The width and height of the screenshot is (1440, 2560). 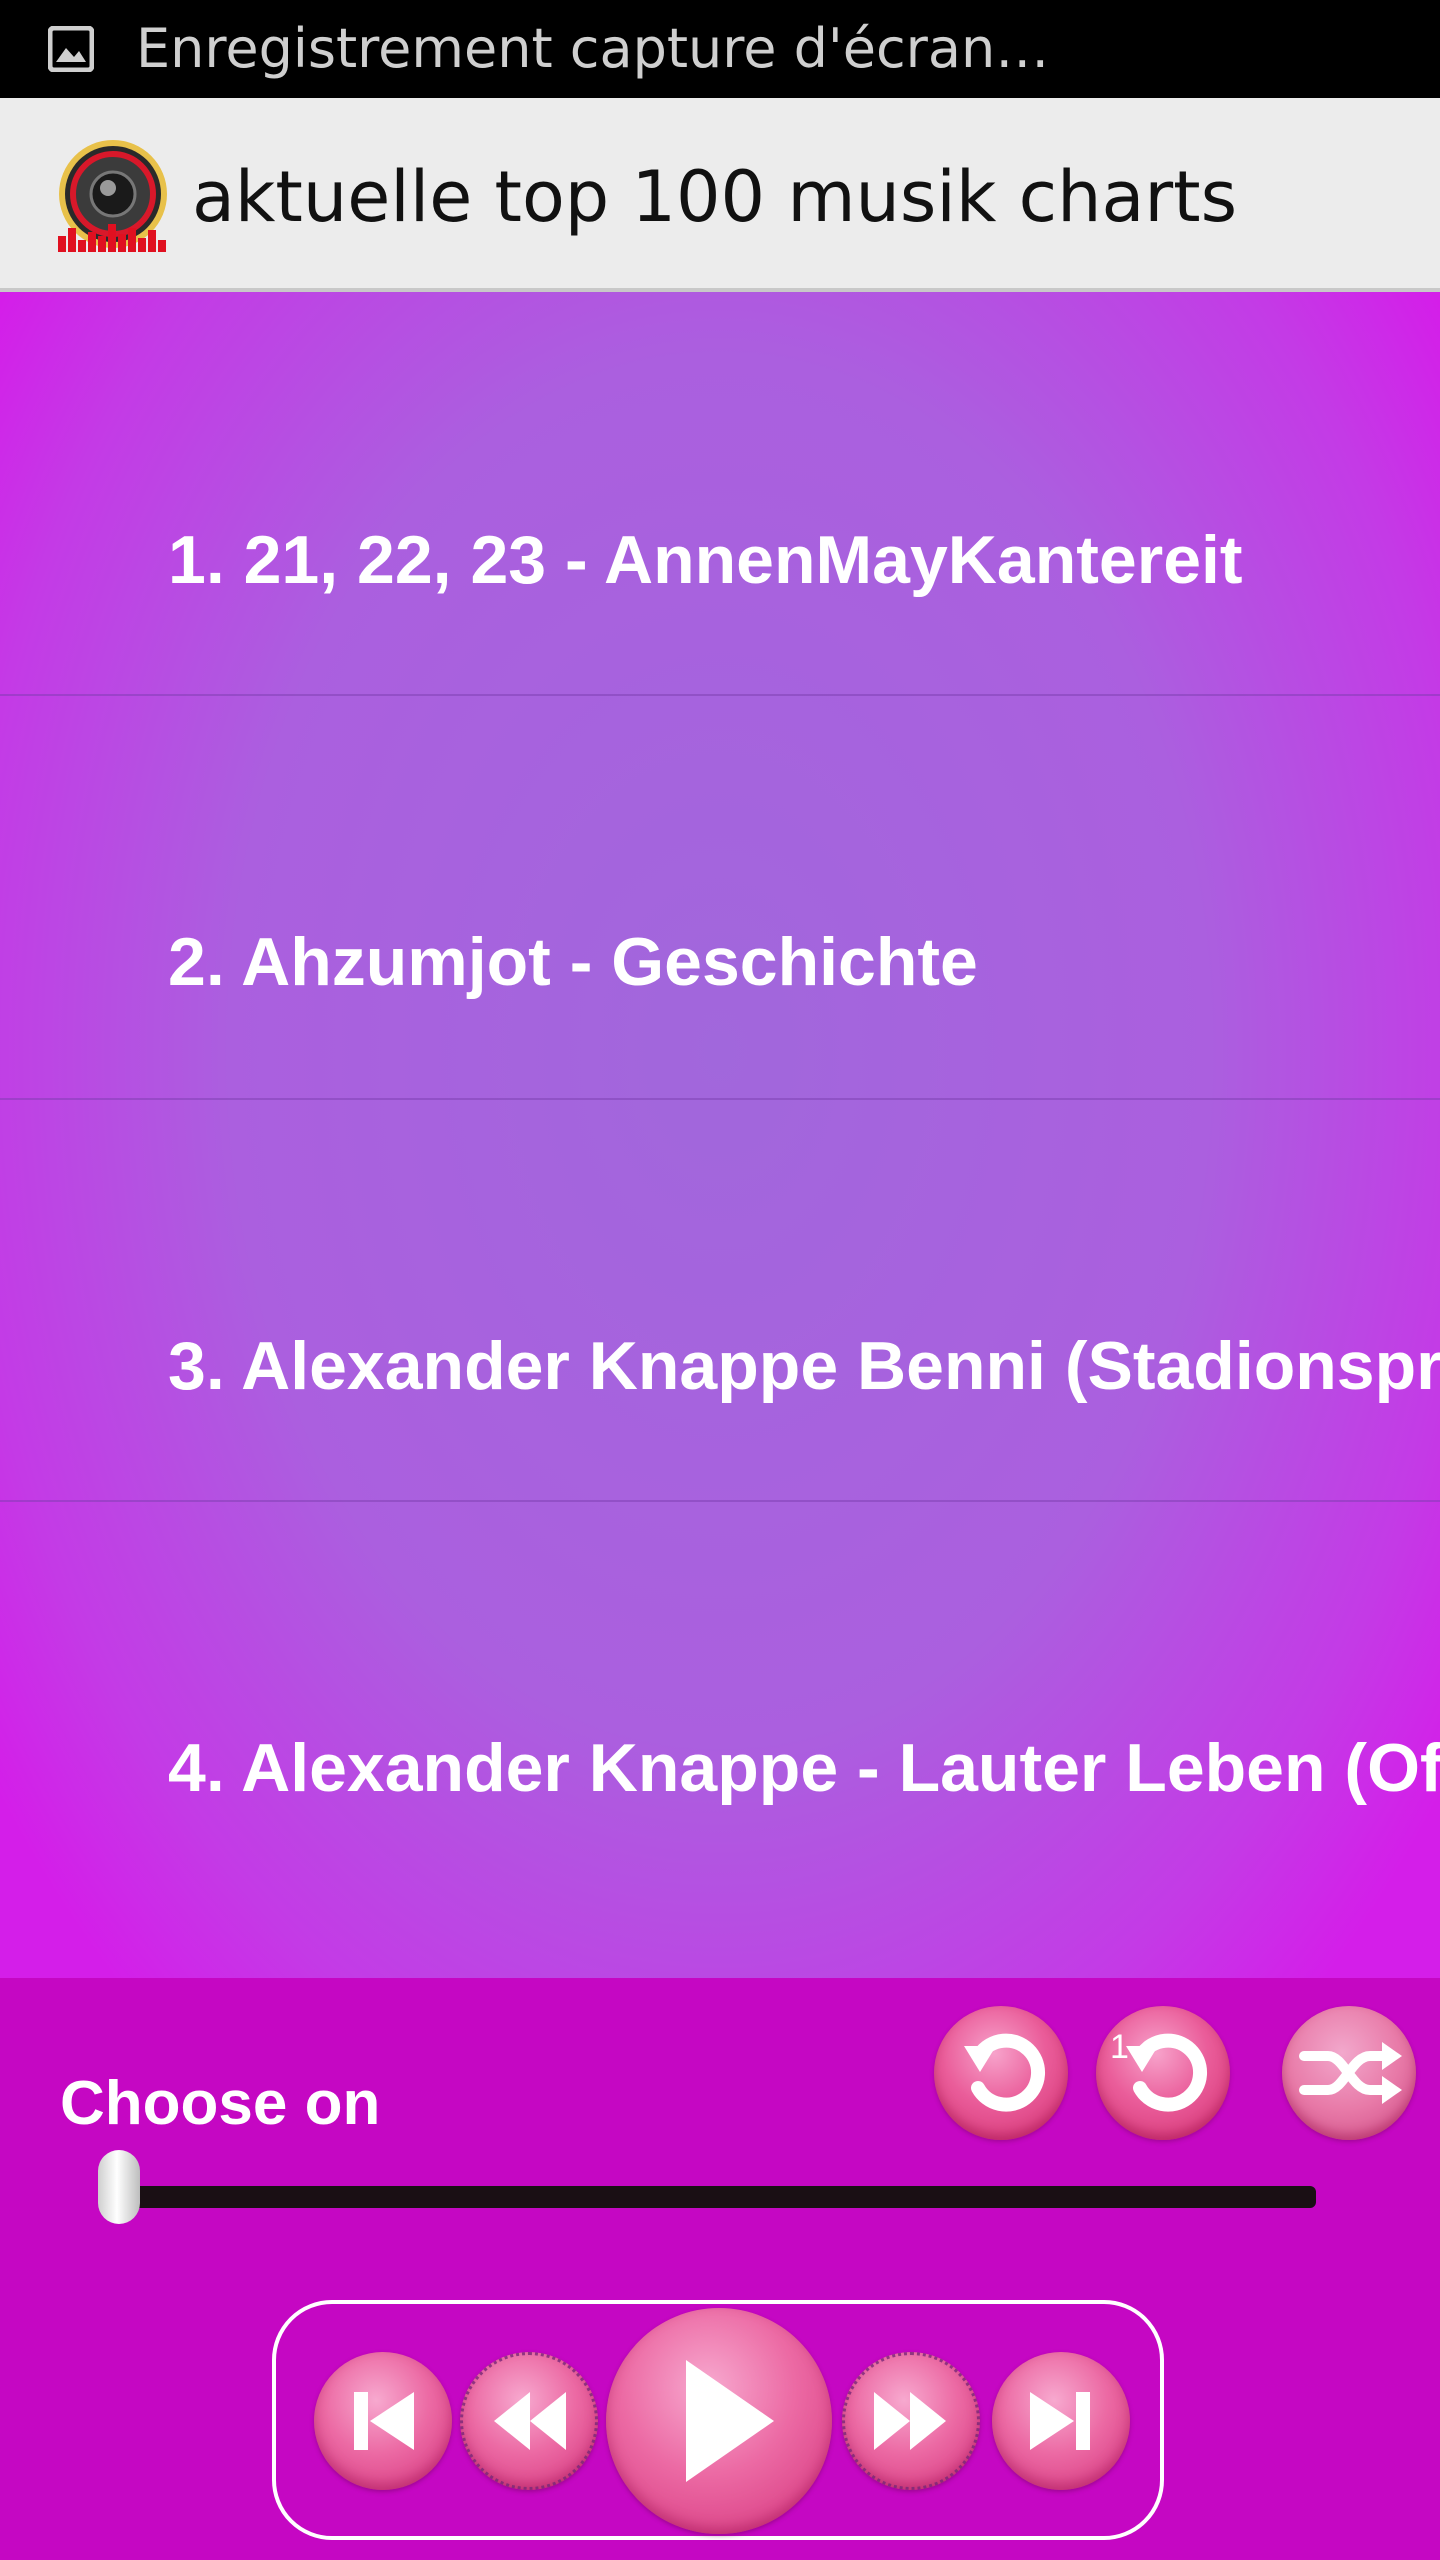 I want to click on repeat-one-label: 1, so click(x=1119, y=2047).